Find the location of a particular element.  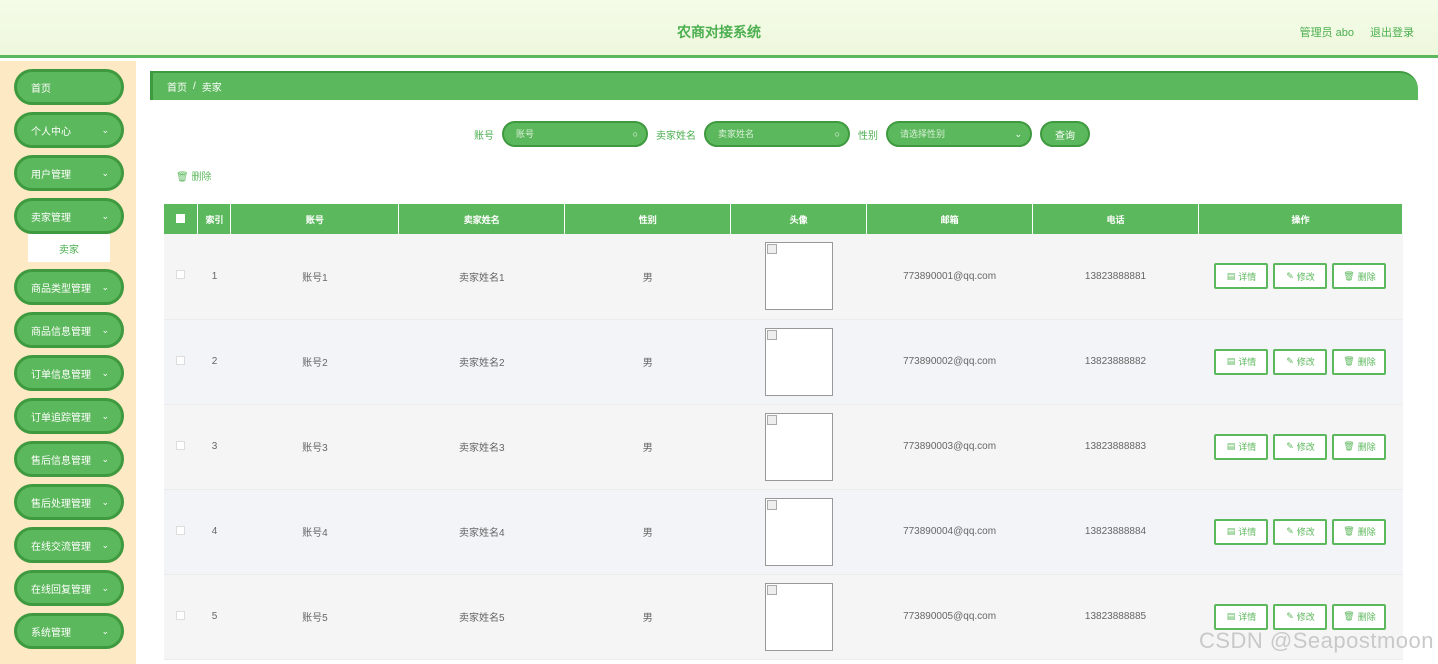

account-label: 账号 is located at coordinates (484, 136).